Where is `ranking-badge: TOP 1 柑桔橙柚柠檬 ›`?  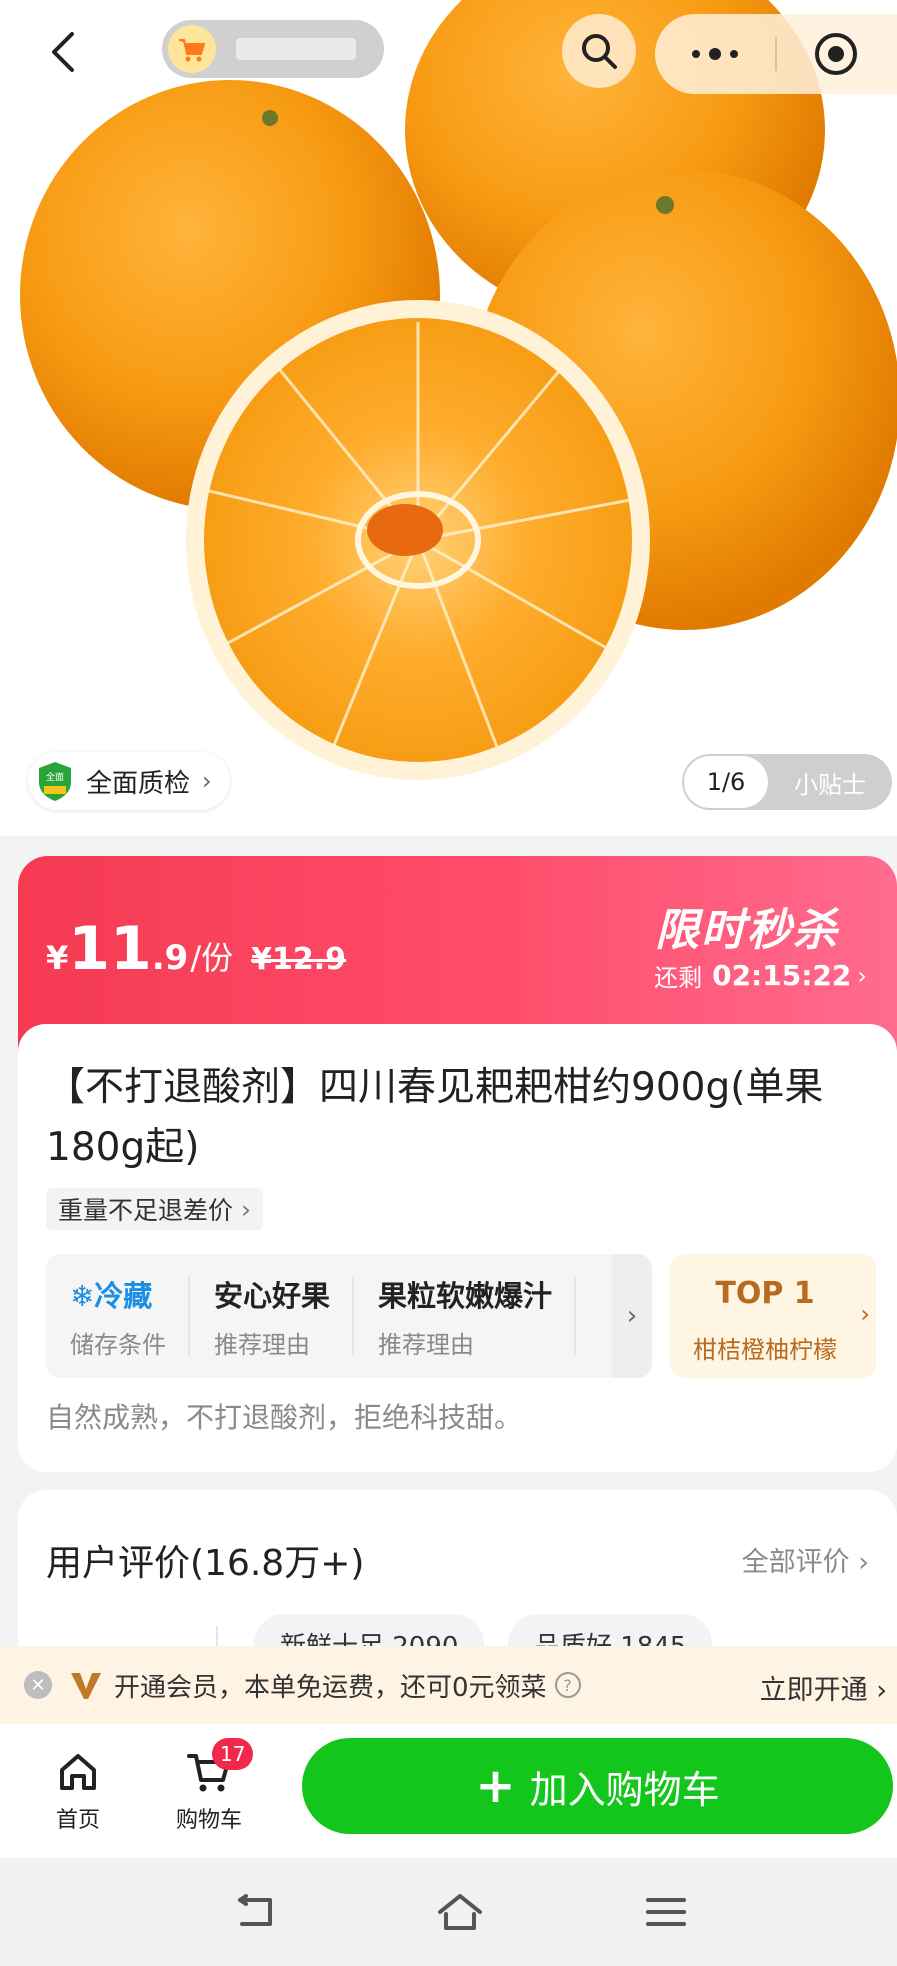 ranking-badge: TOP 1 柑桔橙柚柠檬 › is located at coordinates (773, 1316).